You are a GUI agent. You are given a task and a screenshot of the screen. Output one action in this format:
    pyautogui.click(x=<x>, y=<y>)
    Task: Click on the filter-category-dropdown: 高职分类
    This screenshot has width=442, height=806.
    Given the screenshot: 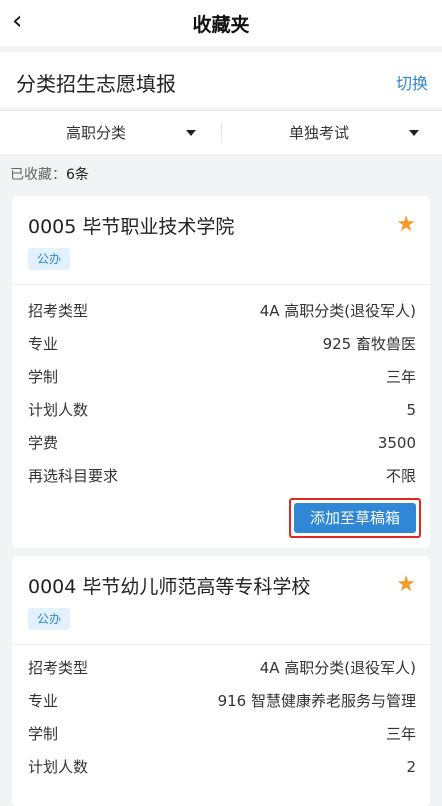 What is the action you would take?
    pyautogui.click(x=110, y=133)
    